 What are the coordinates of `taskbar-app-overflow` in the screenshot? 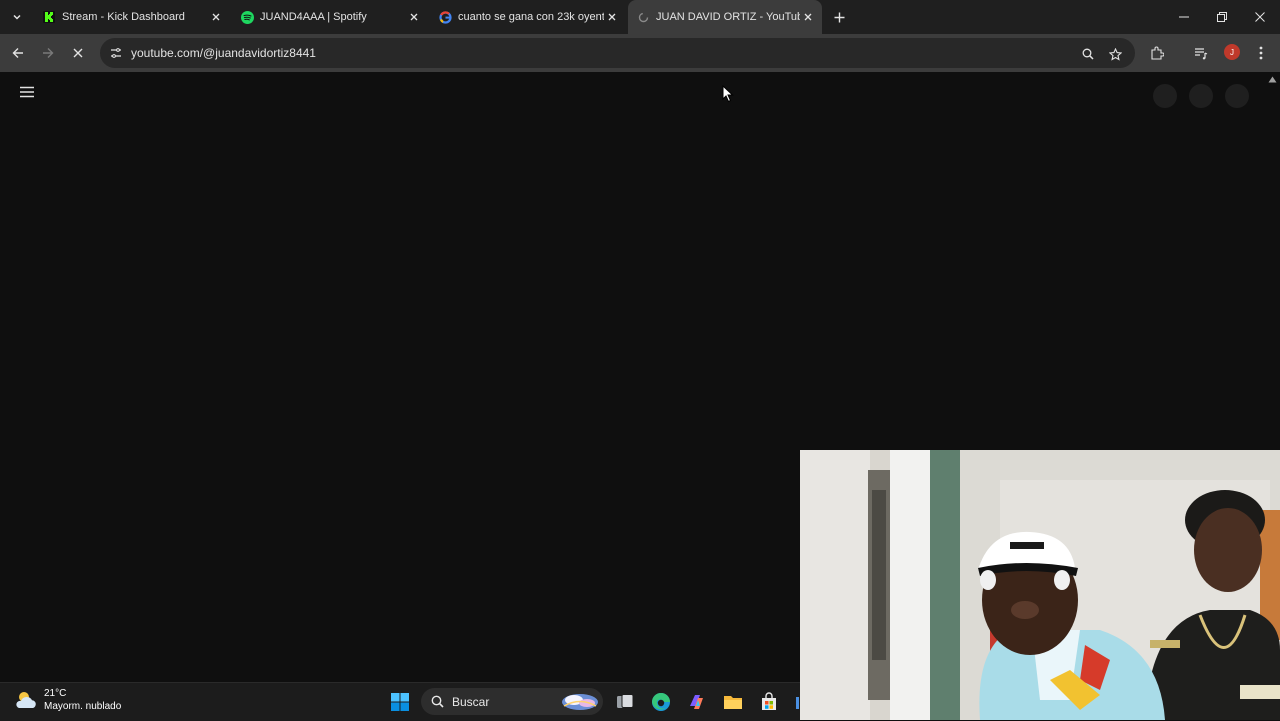 It's located at (797, 703).